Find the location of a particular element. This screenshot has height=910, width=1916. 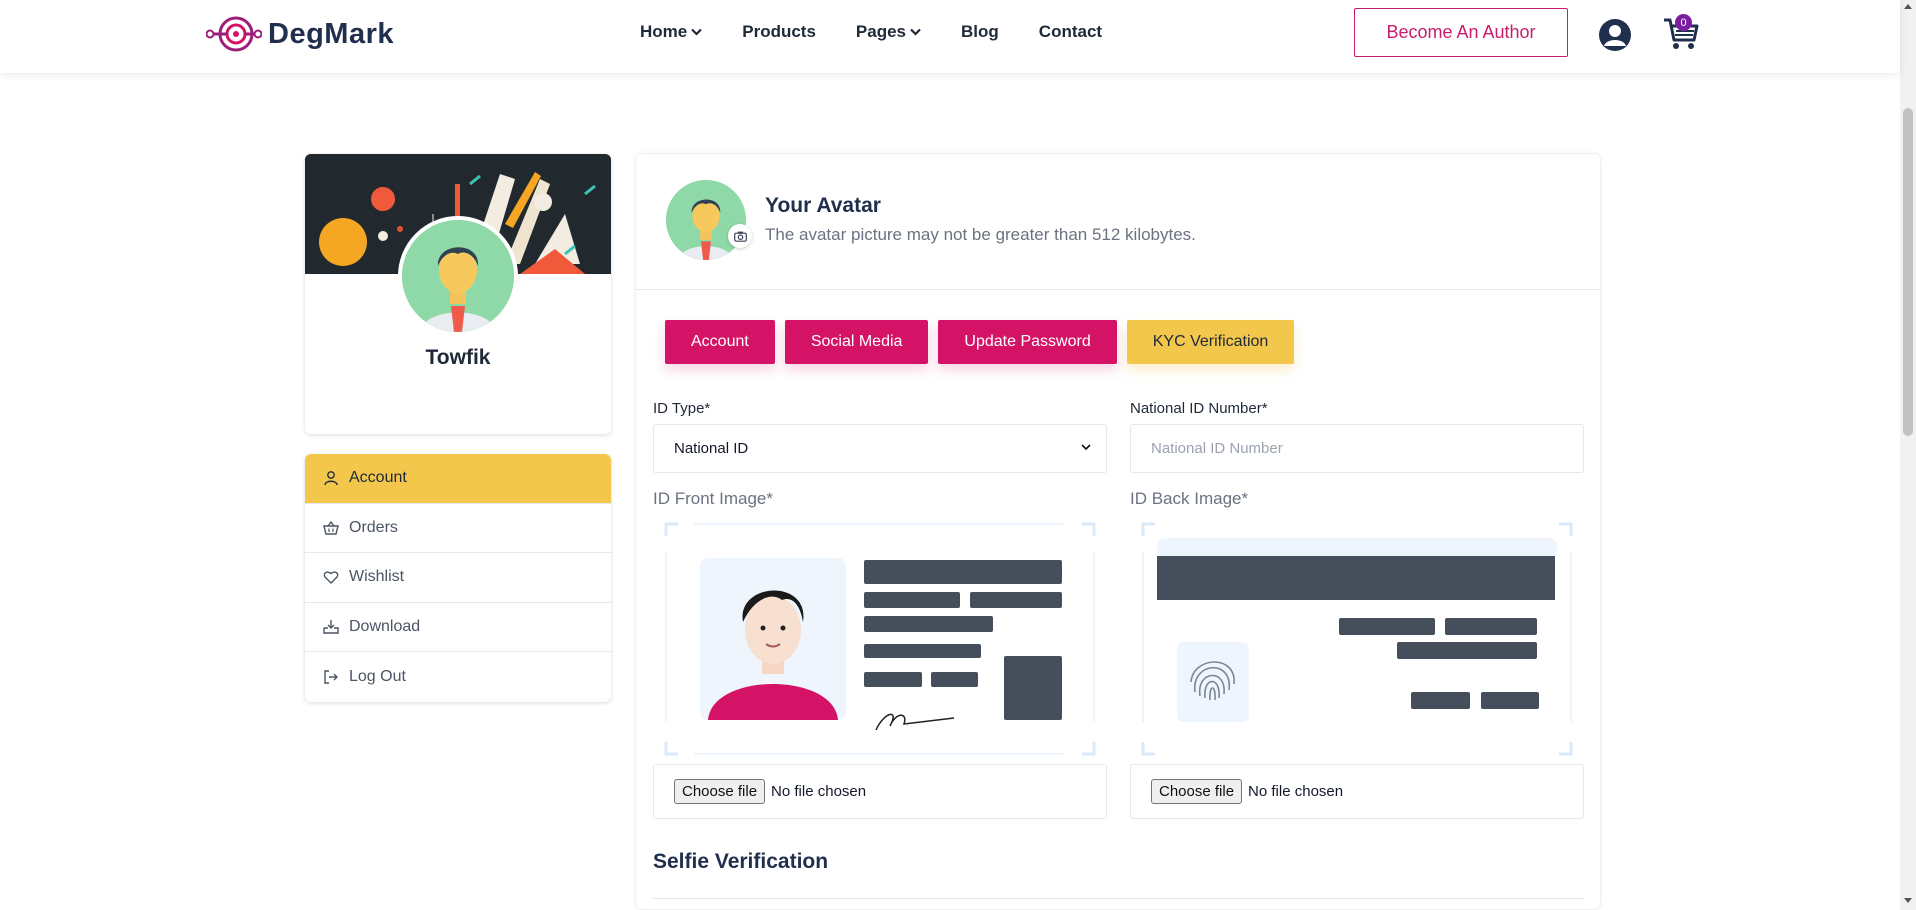

sidebar-item-label: Log Out is located at coordinates (377, 677).